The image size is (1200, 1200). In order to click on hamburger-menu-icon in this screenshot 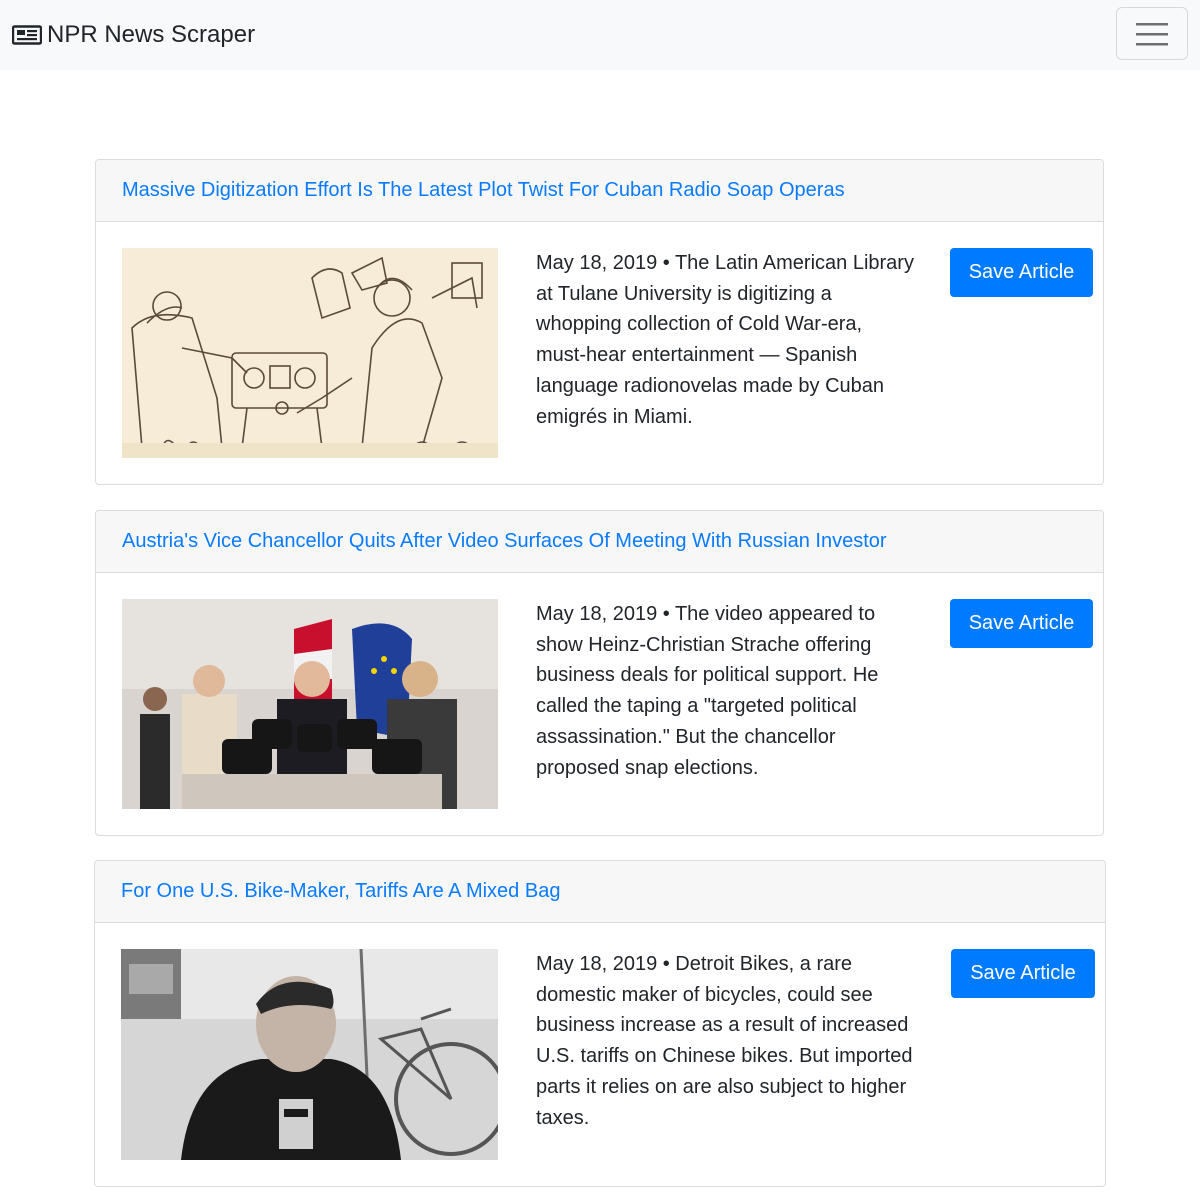, I will do `click(1152, 33)`.